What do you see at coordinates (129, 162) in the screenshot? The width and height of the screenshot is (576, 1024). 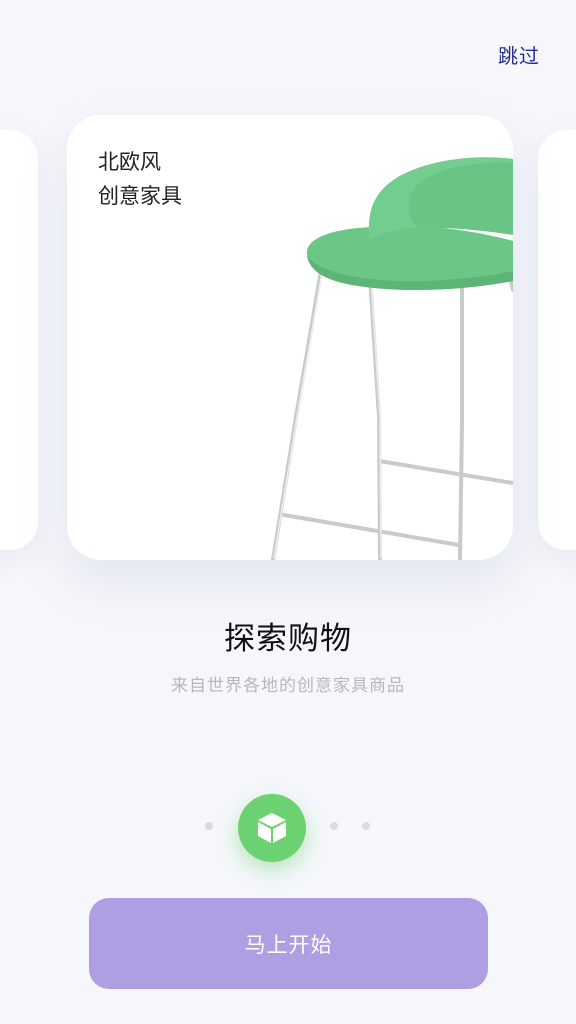 I see `card-caption-line1: 北欧风` at bounding box center [129, 162].